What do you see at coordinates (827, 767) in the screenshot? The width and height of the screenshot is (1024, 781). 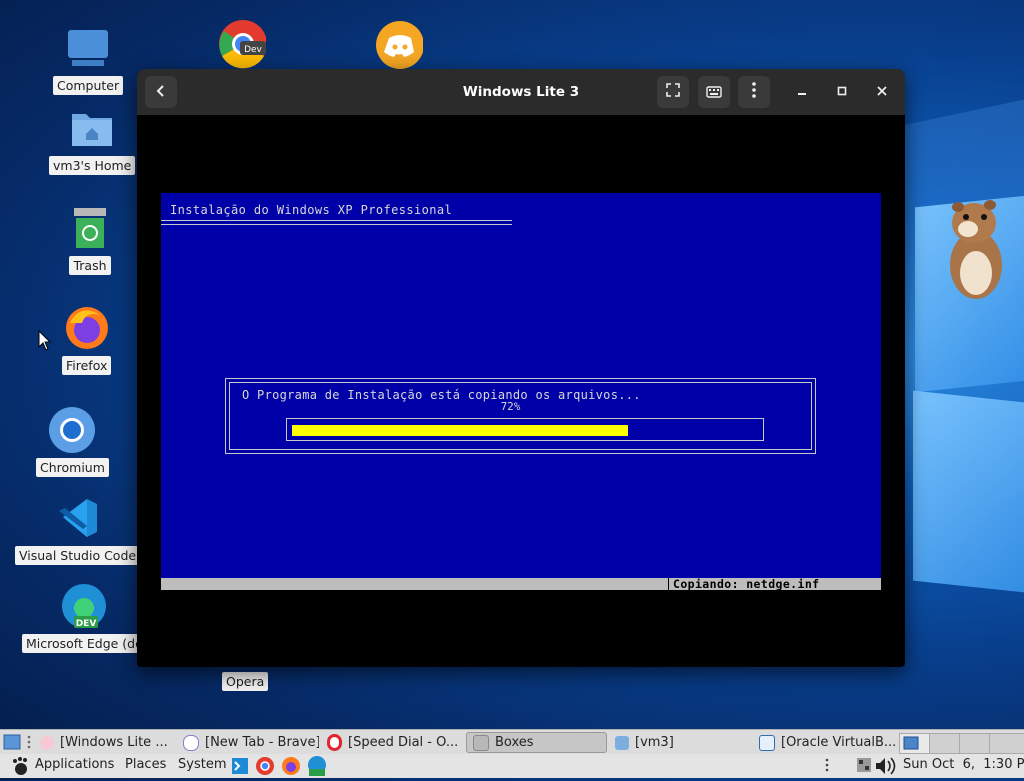 I see `panel-handle-icon` at bounding box center [827, 767].